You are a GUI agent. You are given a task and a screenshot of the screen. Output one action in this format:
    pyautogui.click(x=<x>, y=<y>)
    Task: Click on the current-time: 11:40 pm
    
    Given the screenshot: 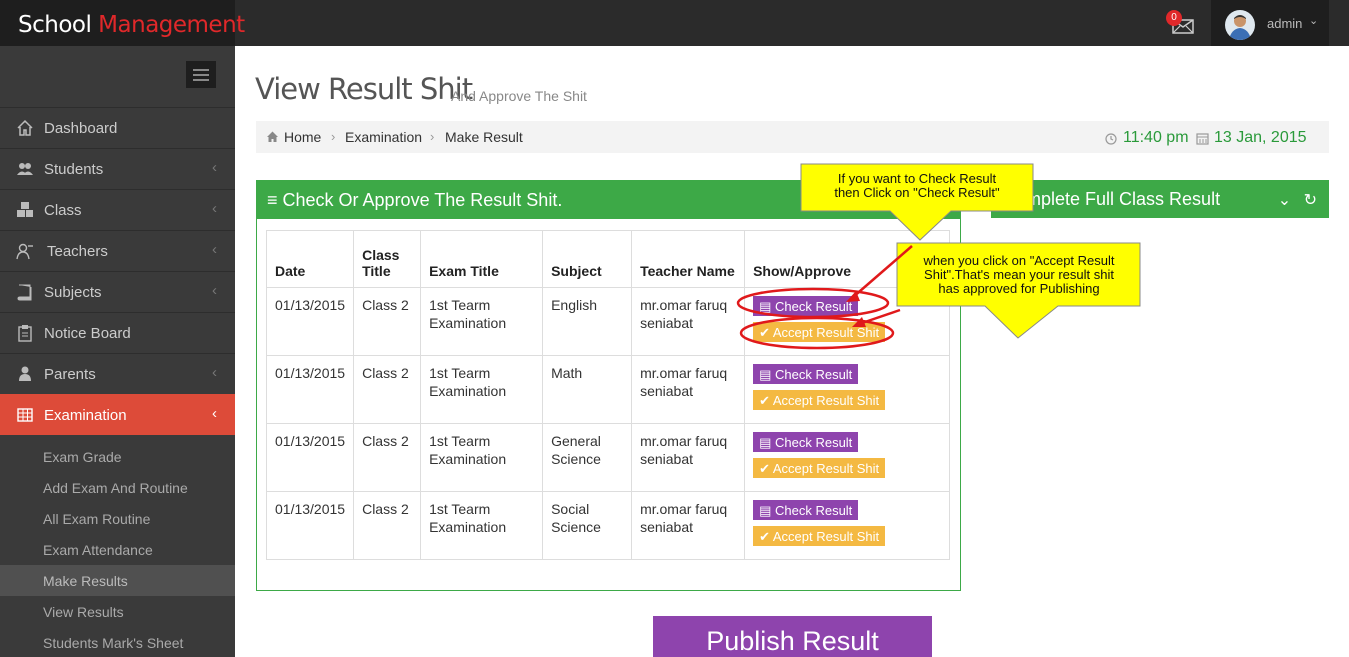 What is the action you would take?
    pyautogui.click(x=1156, y=137)
    